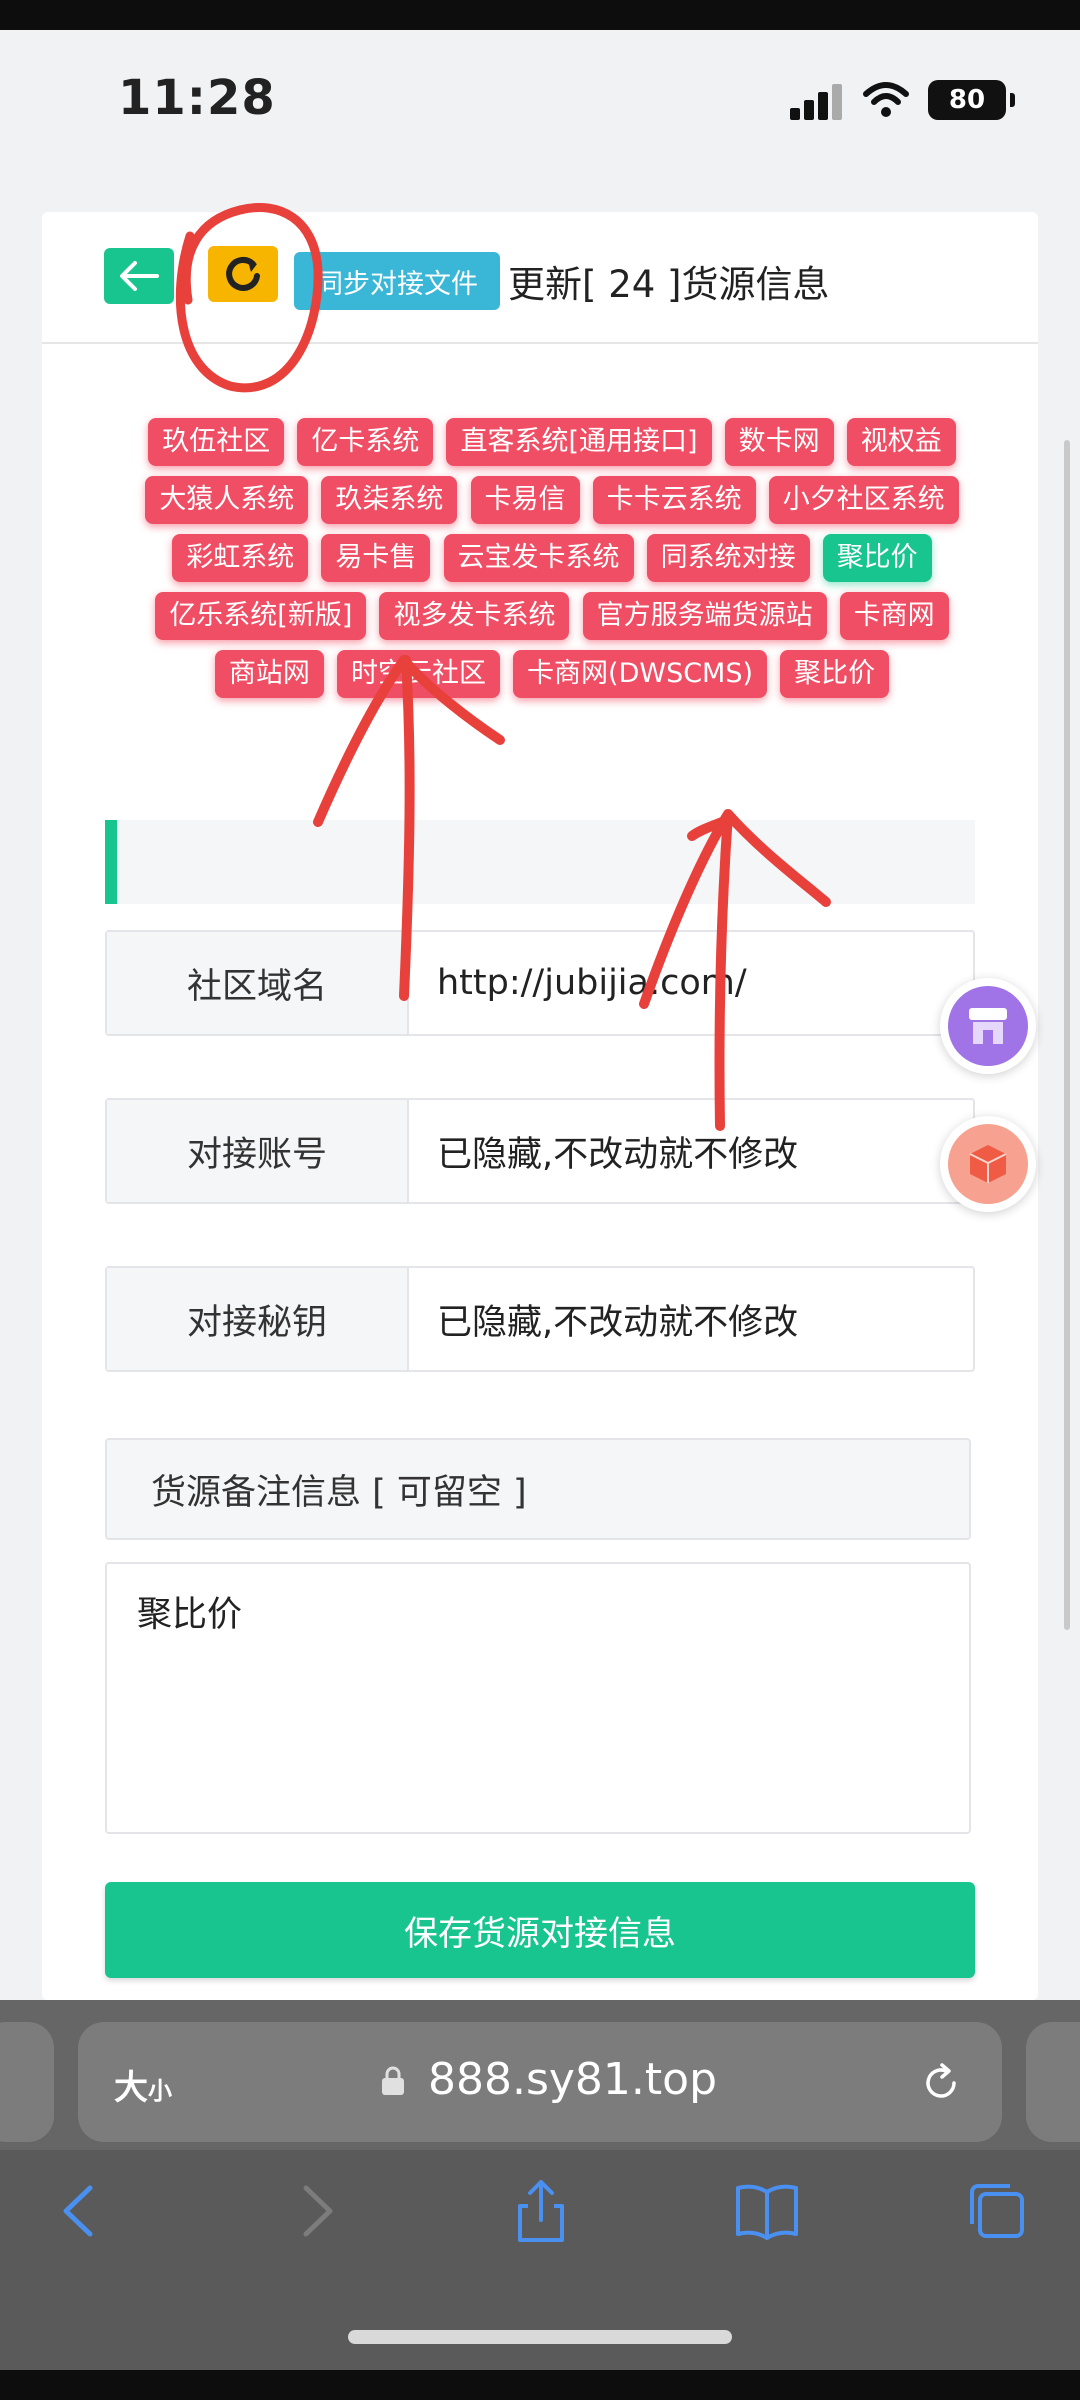 This screenshot has width=1080, height=2400. I want to click on secret-label: 对接秘钥, so click(258, 1319).